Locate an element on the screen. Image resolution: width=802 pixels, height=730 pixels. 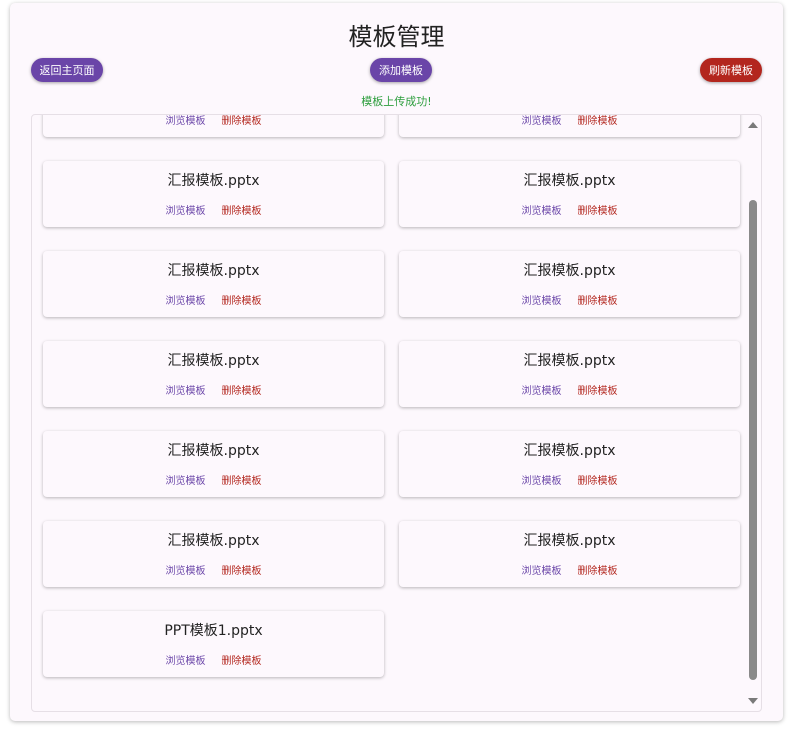
refresh-templates-button: 刷新模板 is located at coordinates (731, 70).